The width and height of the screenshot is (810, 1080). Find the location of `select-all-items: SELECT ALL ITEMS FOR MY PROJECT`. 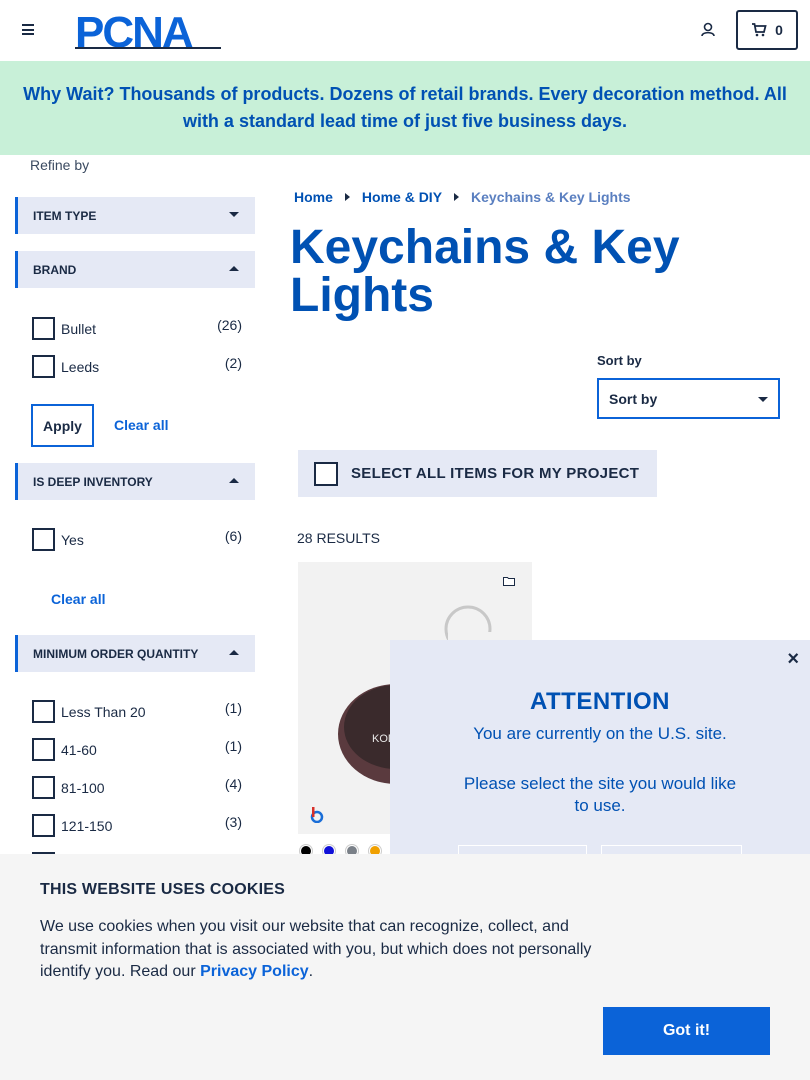

select-all-items: SELECT ALL ITEMS FOR MY PROJECT is located at coordinates (477, 473).